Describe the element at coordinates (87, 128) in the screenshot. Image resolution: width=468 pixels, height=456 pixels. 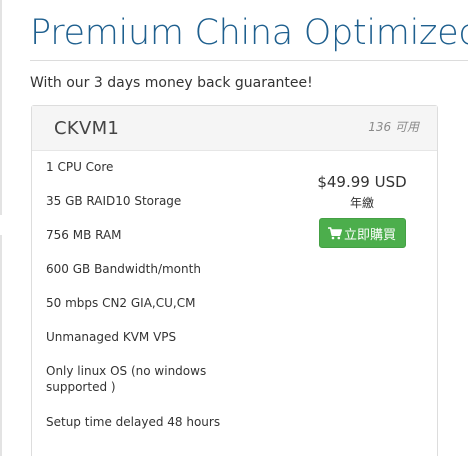
I see `product-name: CKVM1` at that location.